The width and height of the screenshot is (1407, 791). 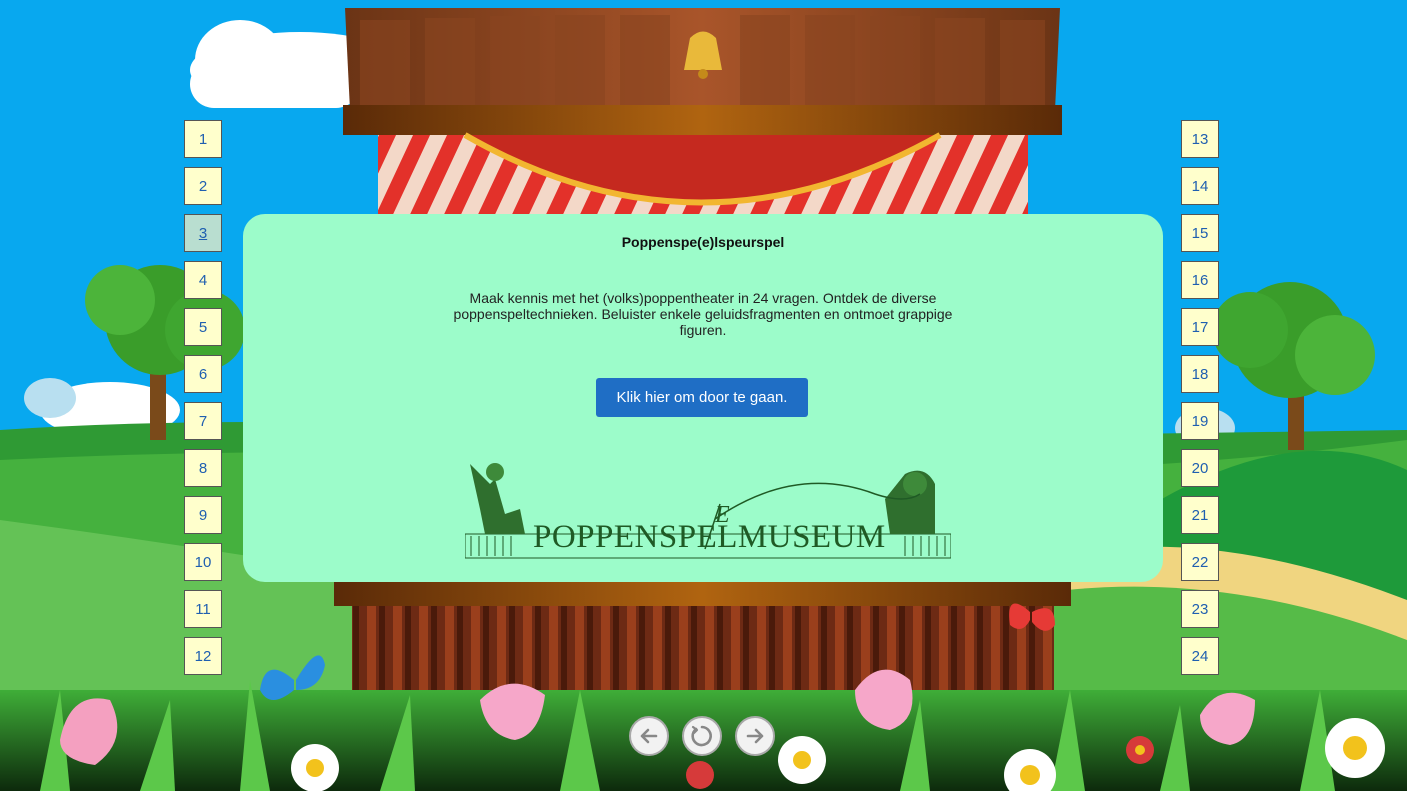 I want to click on question-button-3: 3, so click(x=203, y=233).